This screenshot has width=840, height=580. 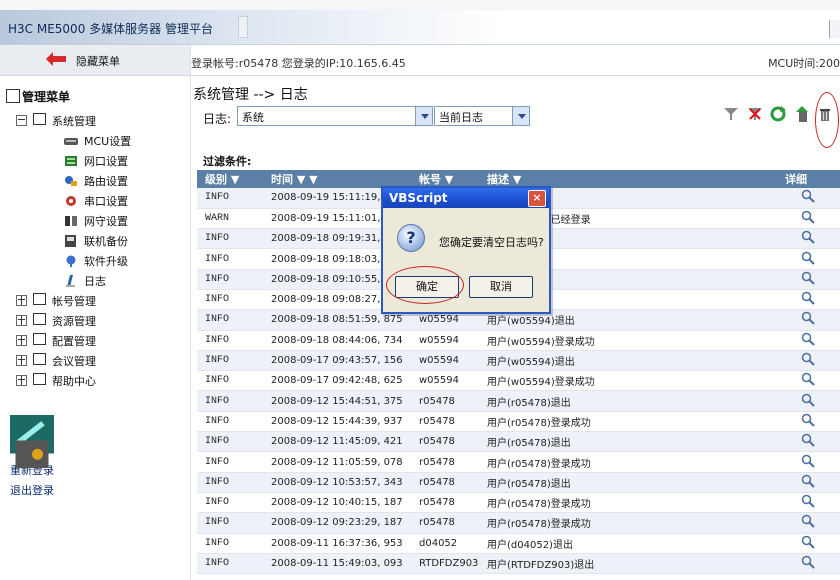 I want to click on menu-item-label: 联机备份, so click(x=106, y=241).